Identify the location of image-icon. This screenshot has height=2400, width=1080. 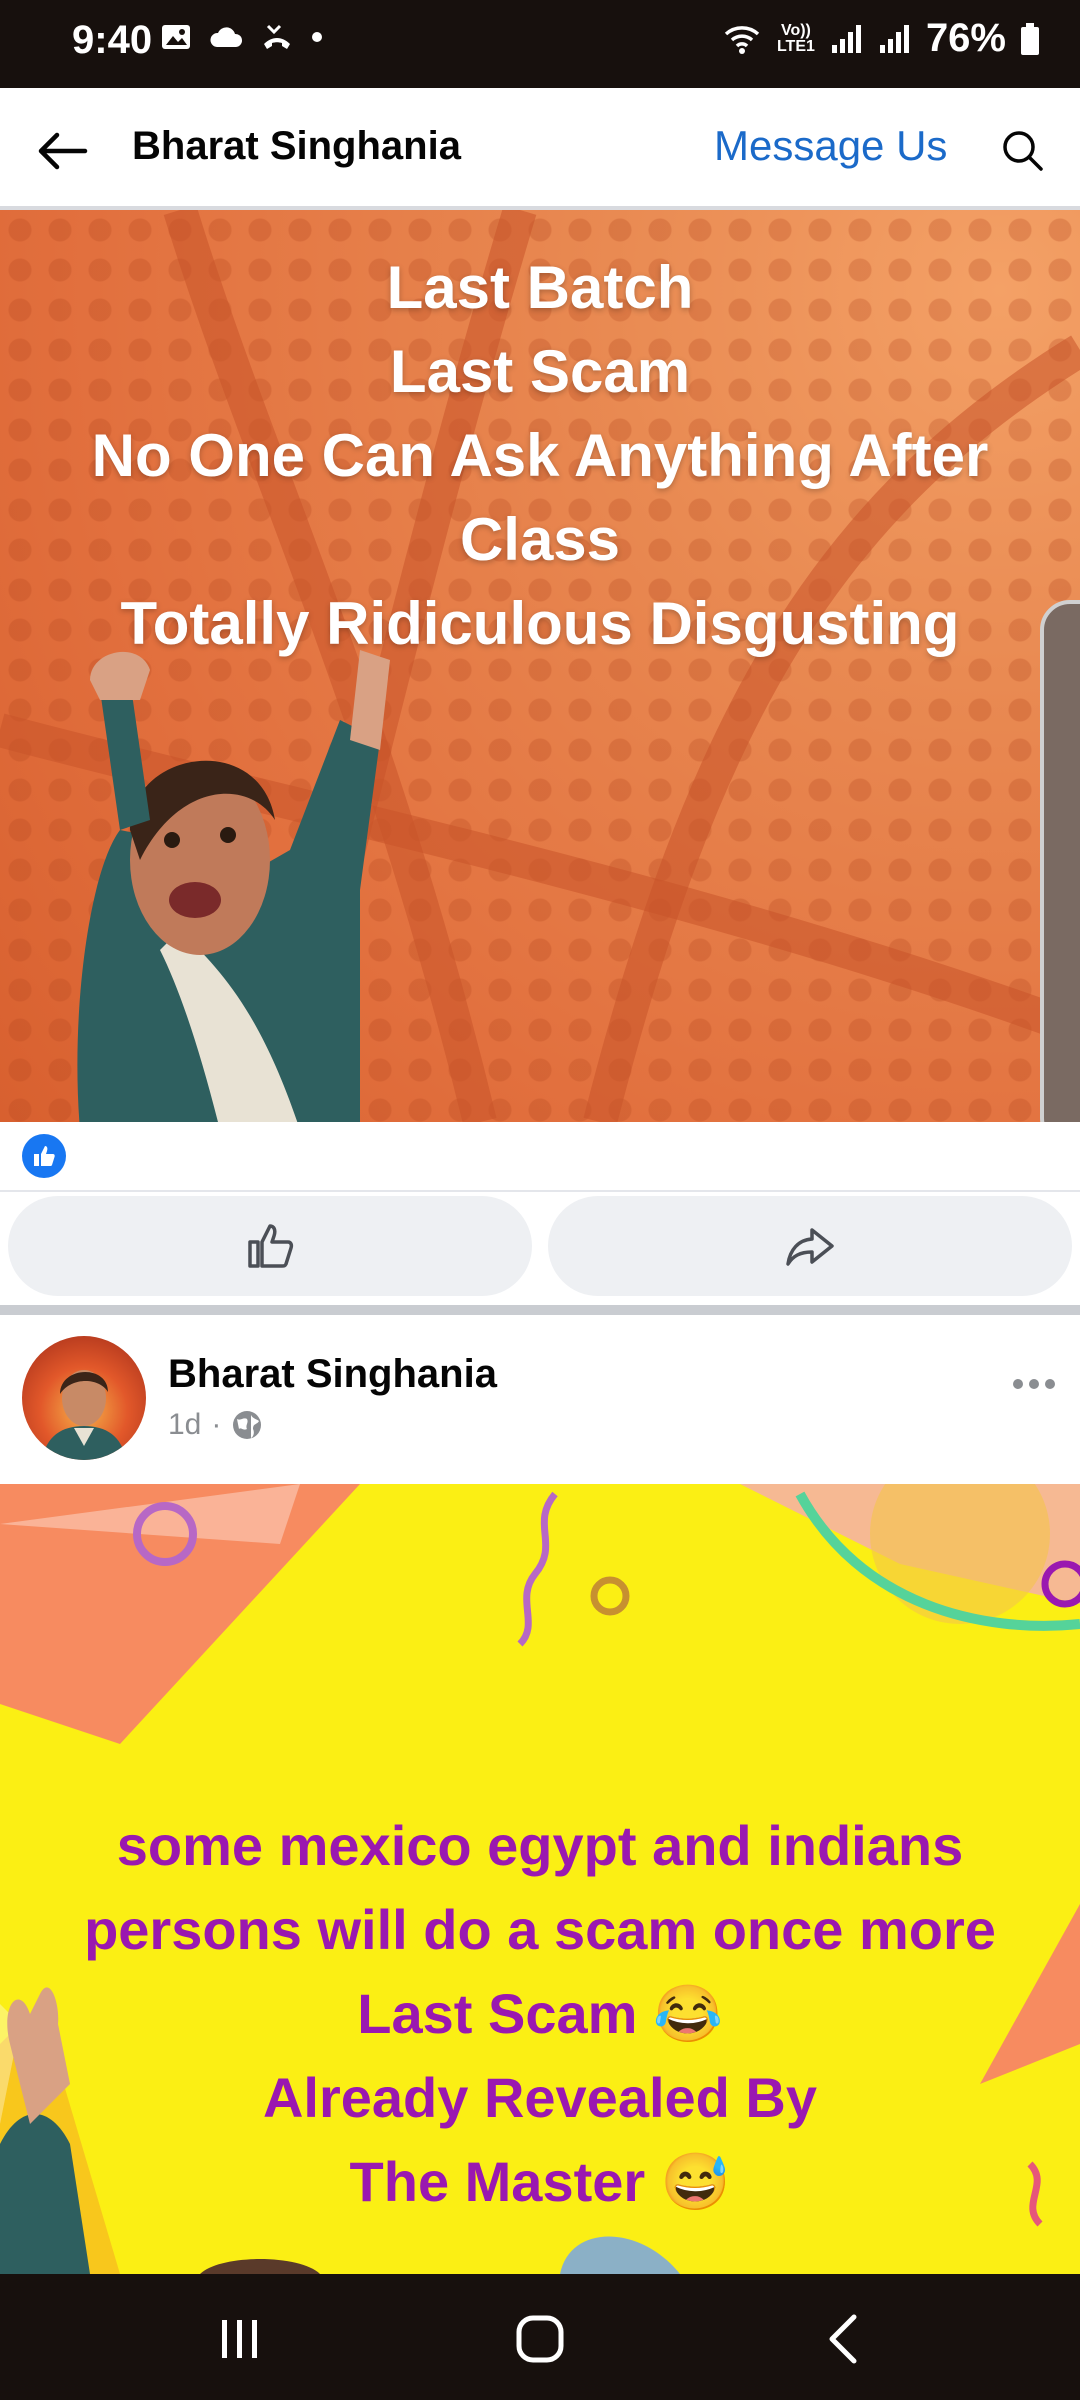
(176, 37).